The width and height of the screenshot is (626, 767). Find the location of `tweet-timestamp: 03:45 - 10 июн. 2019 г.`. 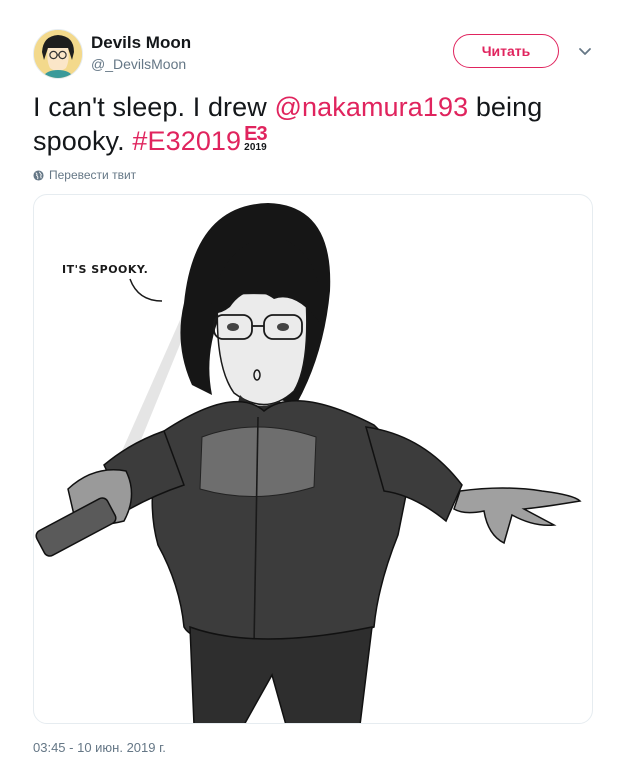

tweet-timestamp: 03:45 - 10 июн. 2019 г. is located at coordinates (99, 747).